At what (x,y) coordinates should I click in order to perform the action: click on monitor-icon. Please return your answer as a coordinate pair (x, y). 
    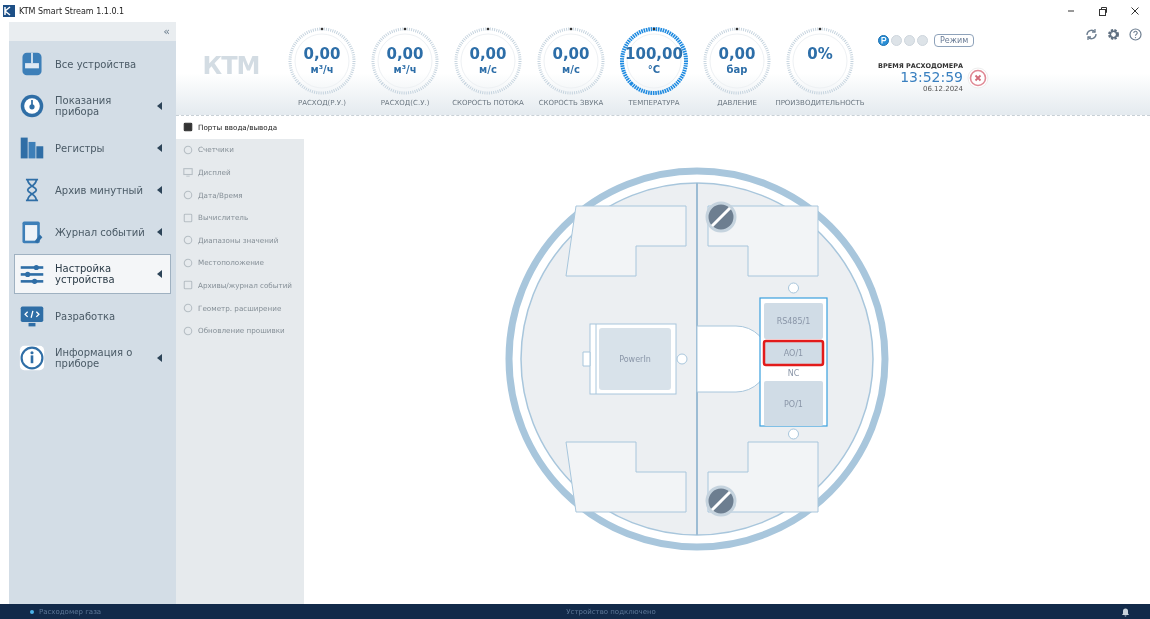
    Looking at the image, I should click on (188, 172).